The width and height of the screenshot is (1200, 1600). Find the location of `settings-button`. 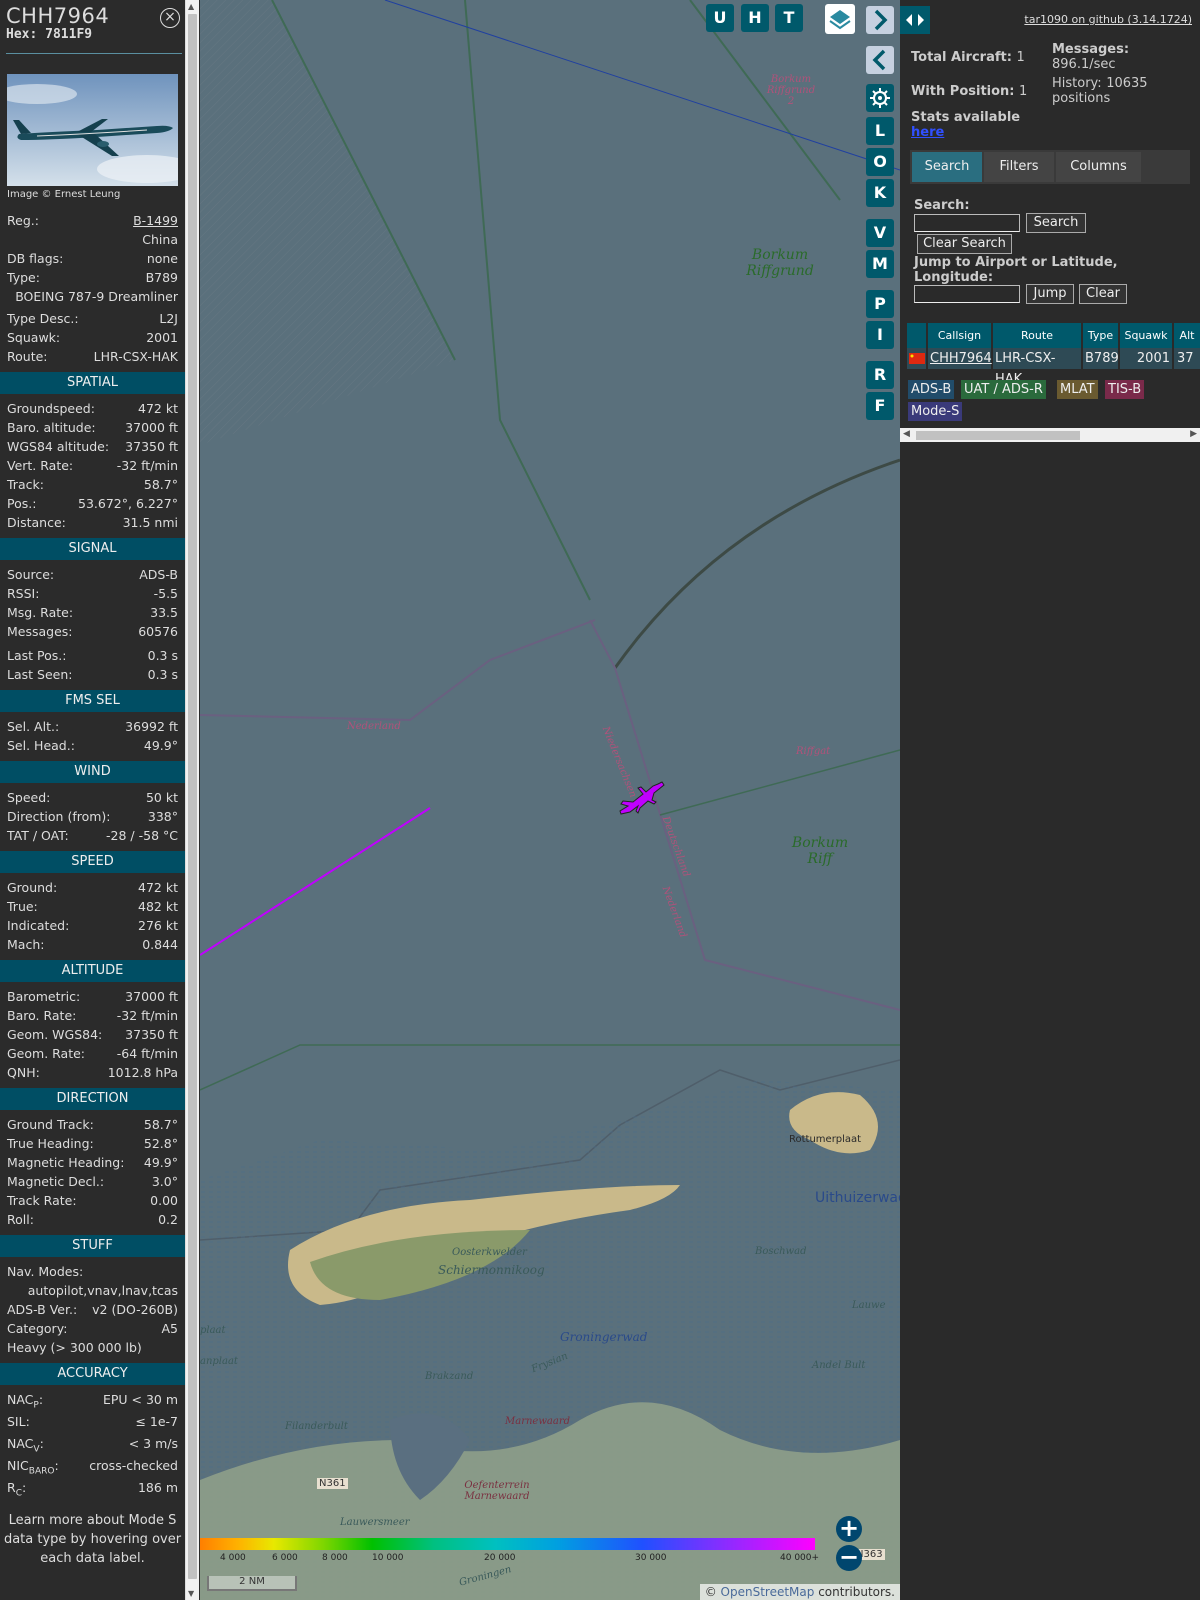

settings-button is located at coordinates (880, 98).